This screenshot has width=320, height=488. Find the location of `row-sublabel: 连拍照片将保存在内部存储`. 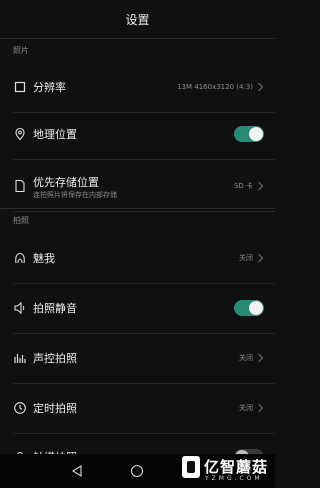

row-sublabel: 连拍照片将保存在内部存储 is located at coordinates (75, 195).